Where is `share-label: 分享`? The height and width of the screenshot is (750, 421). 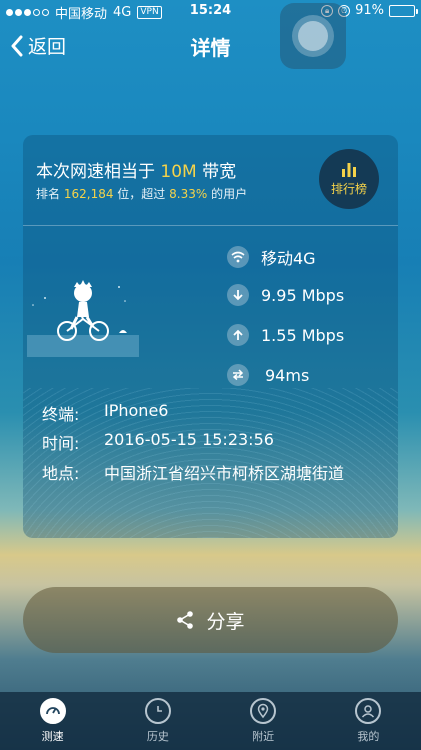 share-label: 分享 is located at coordinates (225, 621).